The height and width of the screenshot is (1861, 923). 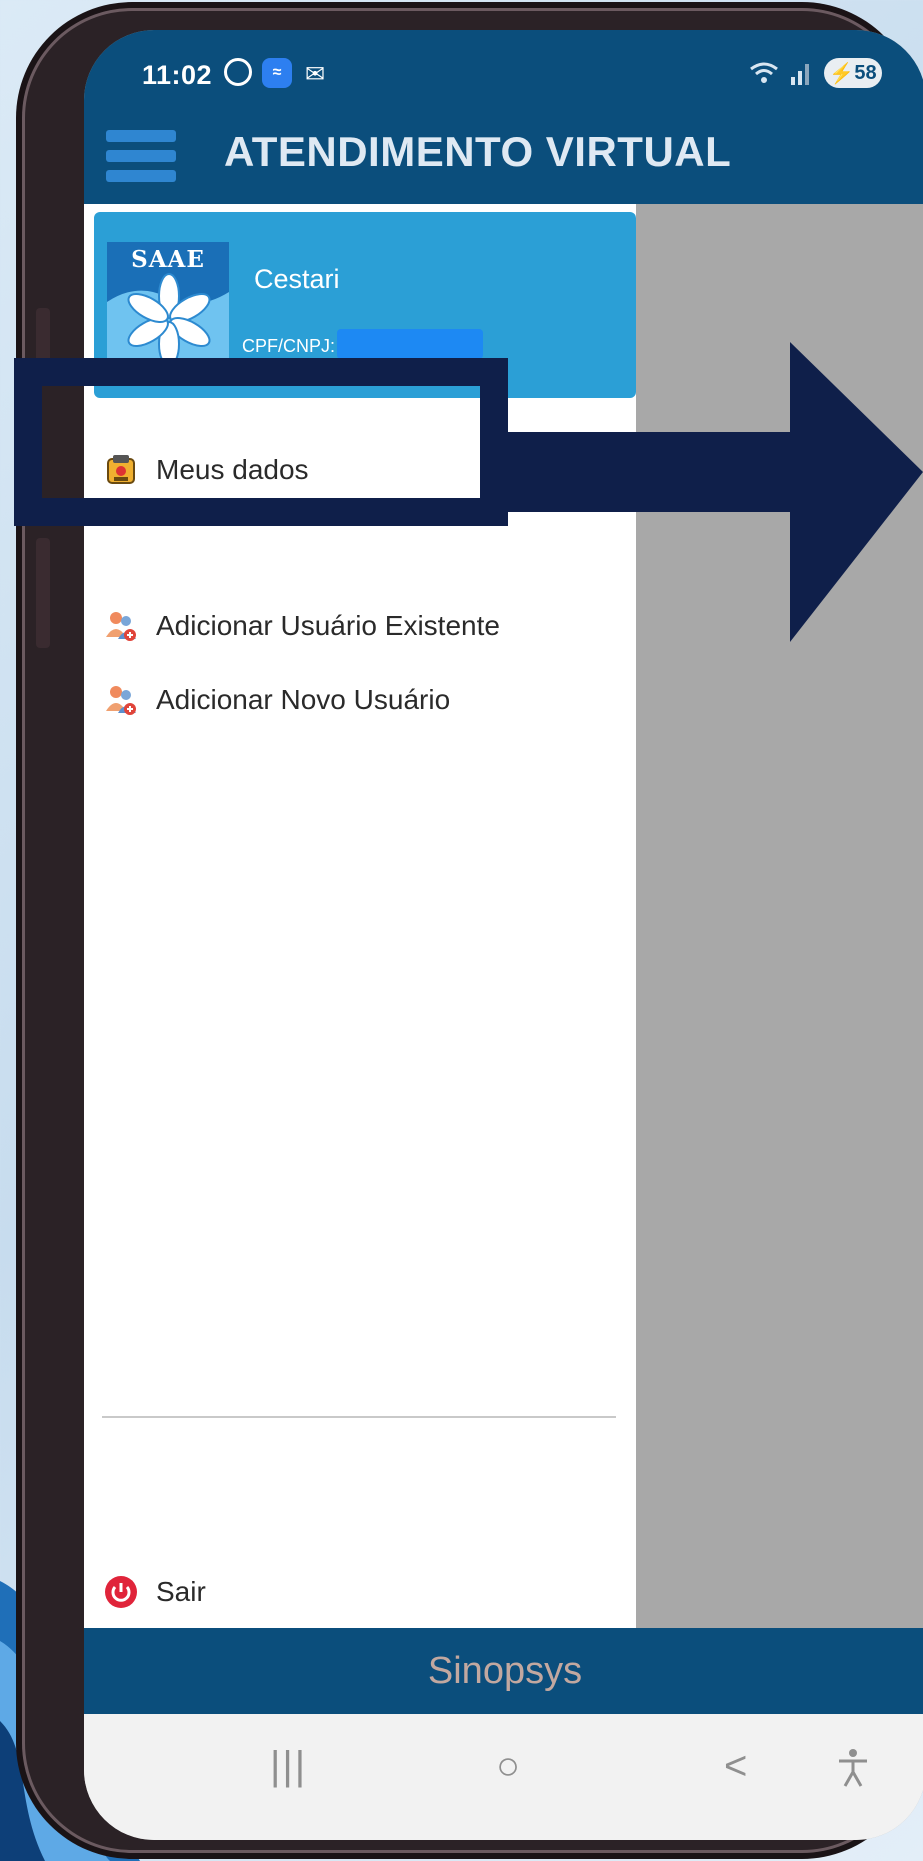 I want to click on app-bar: ATENDIMENTO VIRTUAL, so click(x=503, y=156).